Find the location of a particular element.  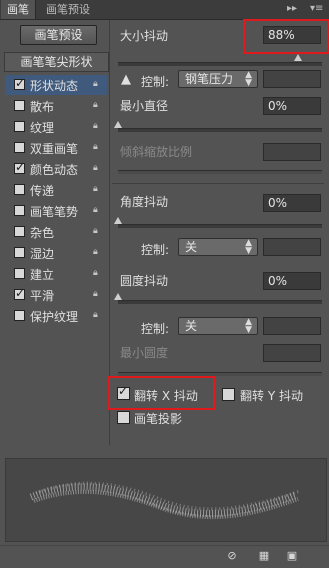

angle-jitter-label: 角度抖动 is located at coordinates (144, 202).